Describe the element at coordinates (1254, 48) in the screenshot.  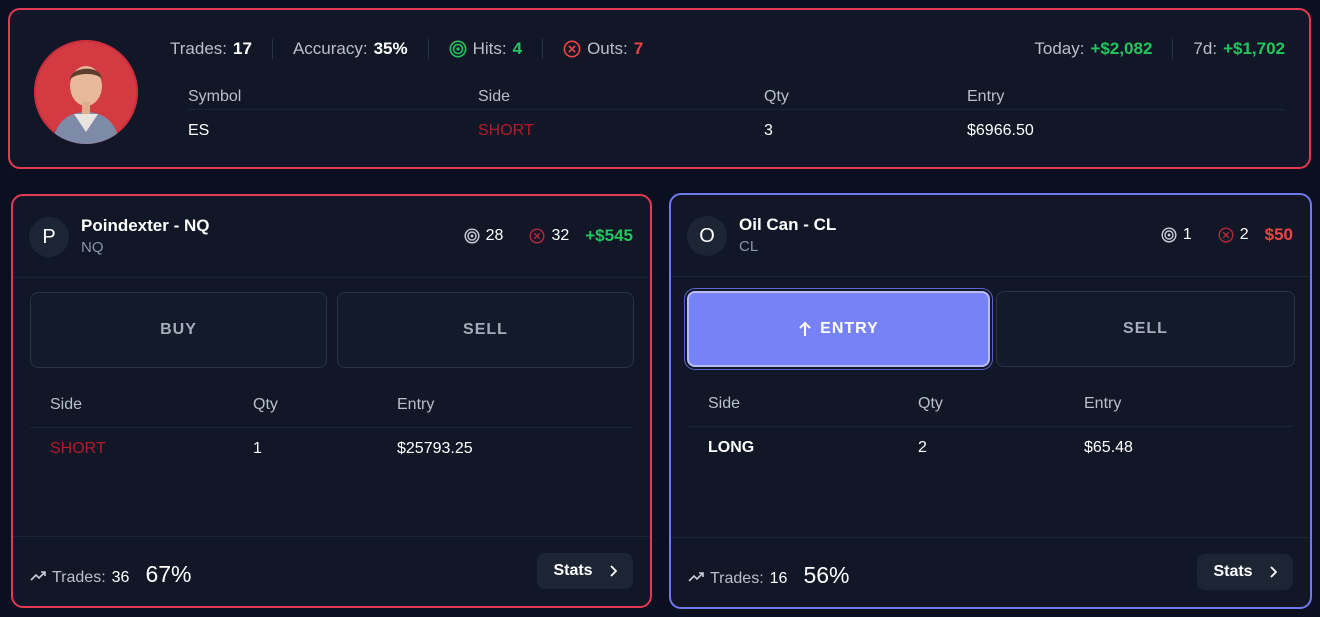
I see `week-value: +$1,702` at that location.